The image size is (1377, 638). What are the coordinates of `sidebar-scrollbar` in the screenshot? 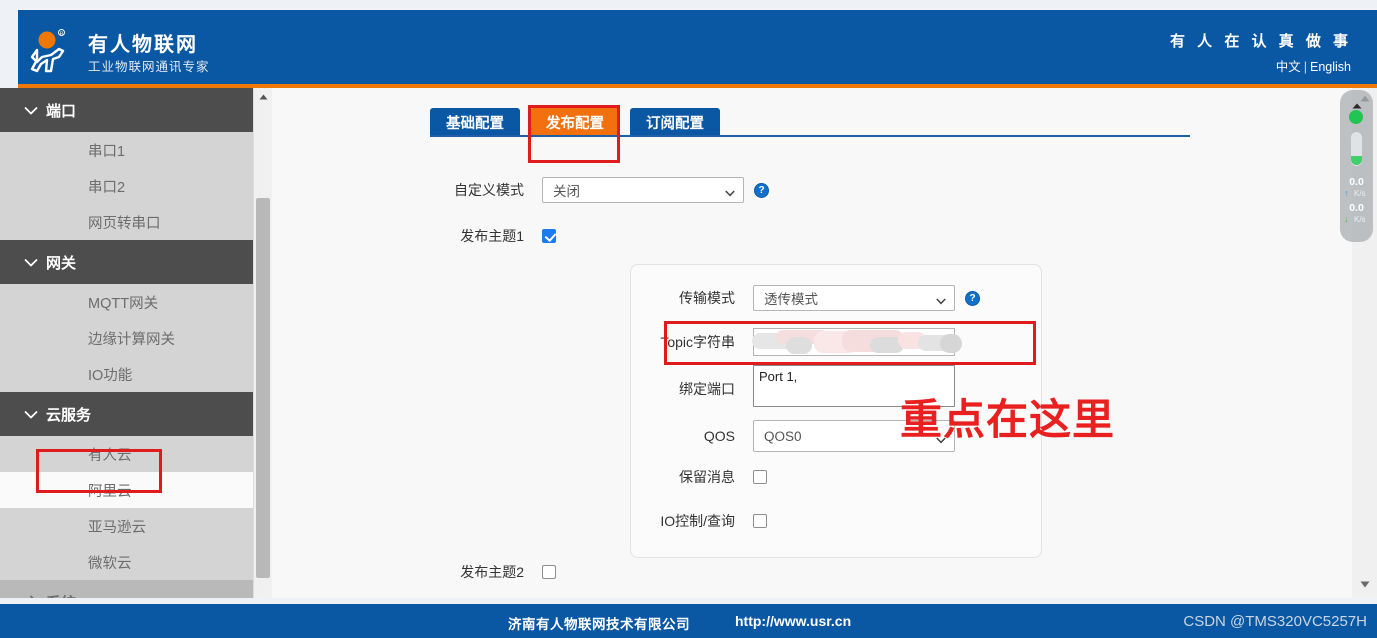 It's located at (262, 343).